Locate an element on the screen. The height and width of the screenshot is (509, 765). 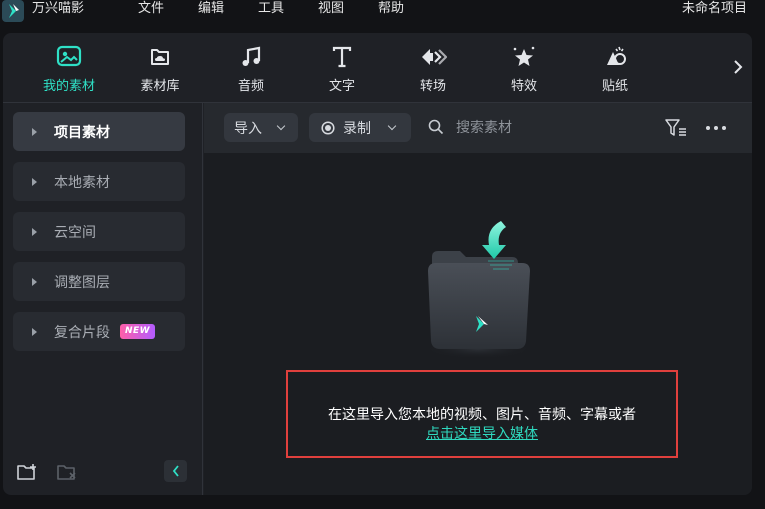
tab-stickers: 贴纸 is located at coordinates (615, 71).